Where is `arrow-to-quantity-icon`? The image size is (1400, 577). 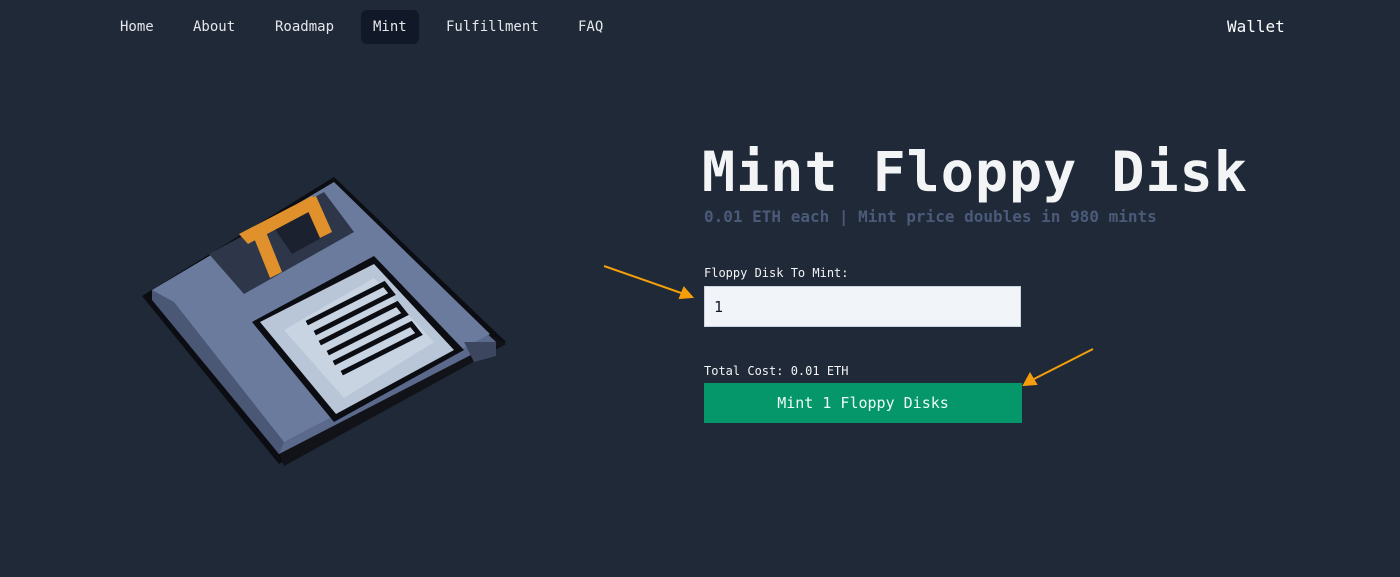 arrow-to-quantity-icon is located at coordinates (649, 282).